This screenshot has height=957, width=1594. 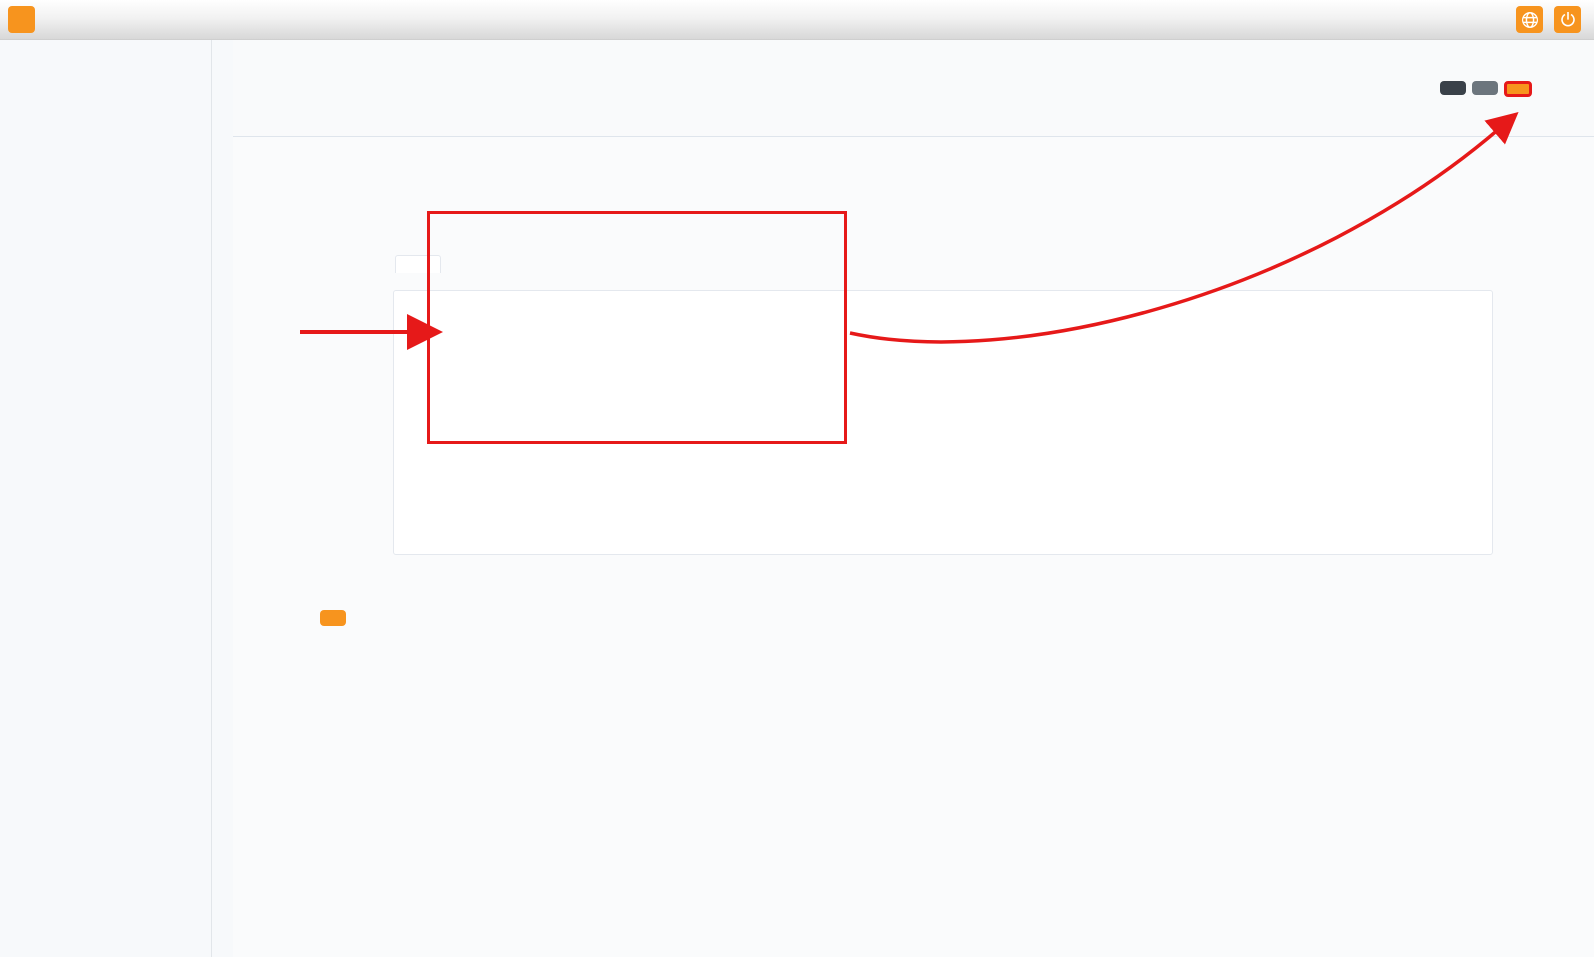 I want to click on top-bar, so click(x=797, y=20).